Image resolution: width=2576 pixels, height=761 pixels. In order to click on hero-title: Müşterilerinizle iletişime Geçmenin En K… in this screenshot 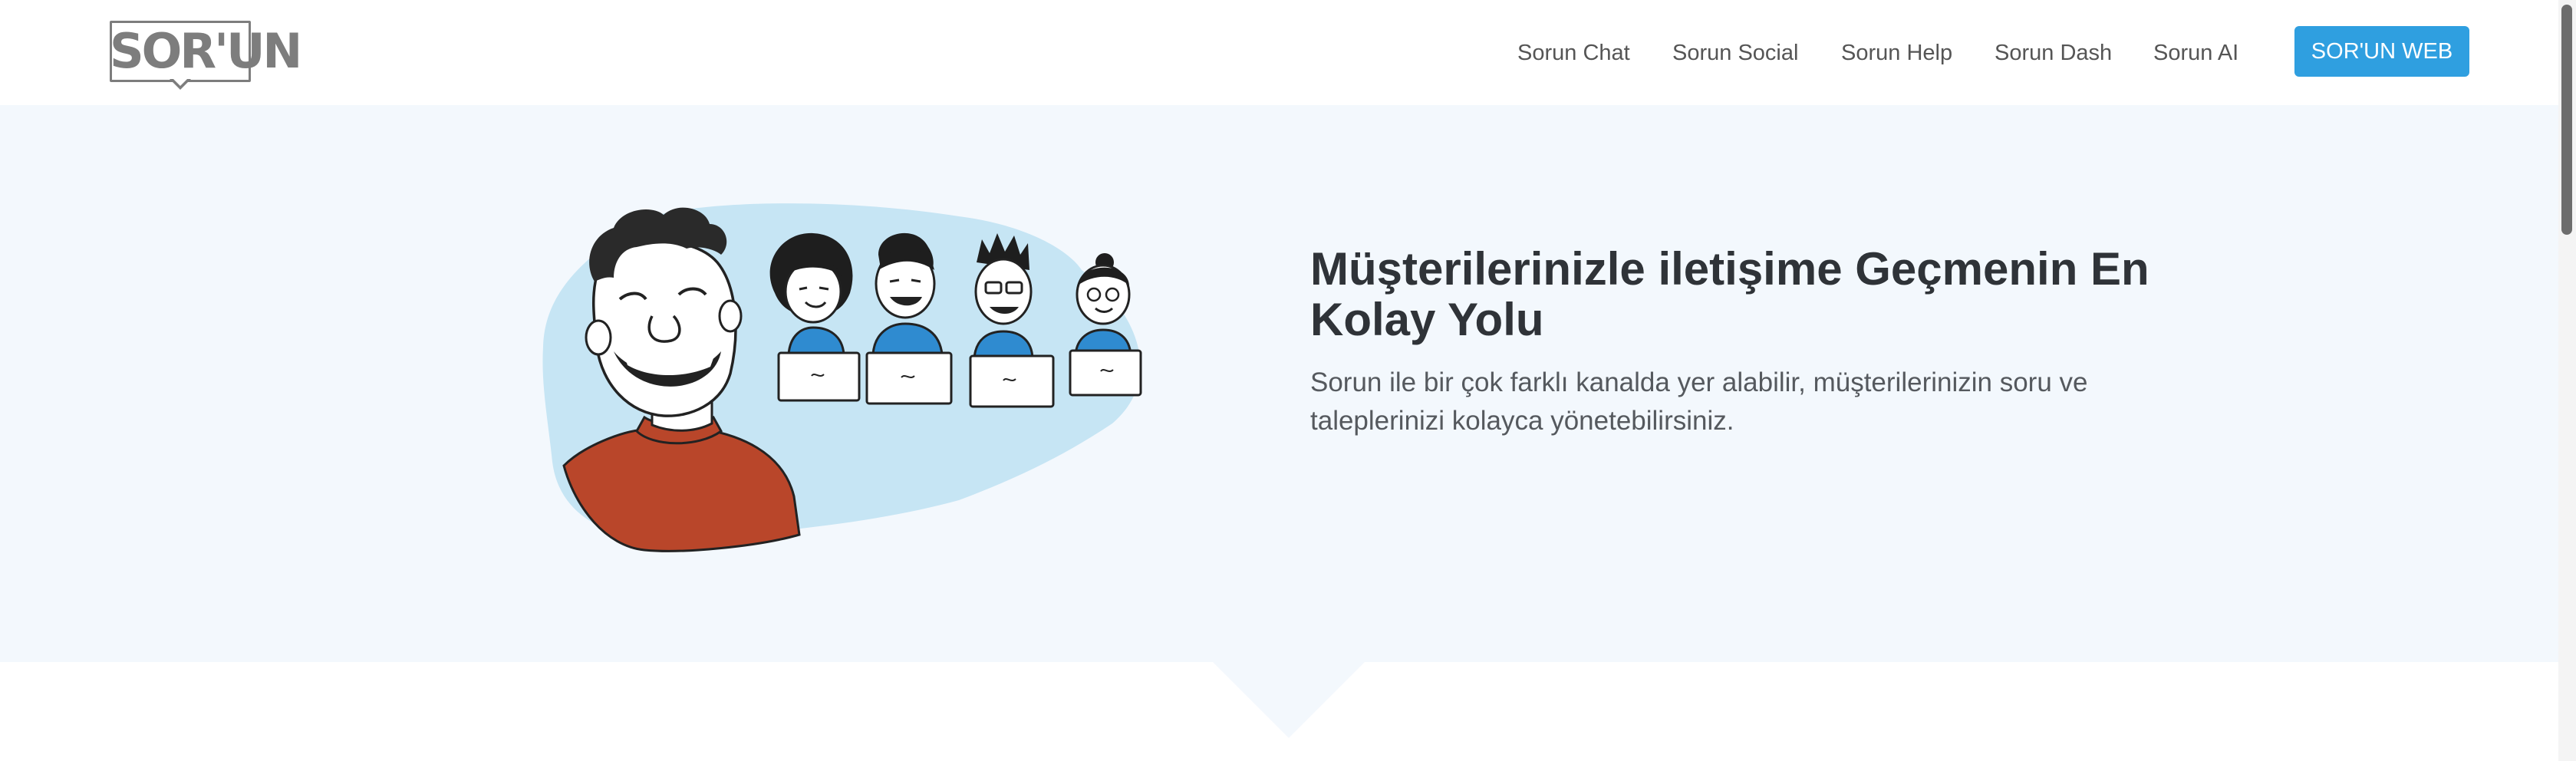, I will do `click(1729, 294)`.